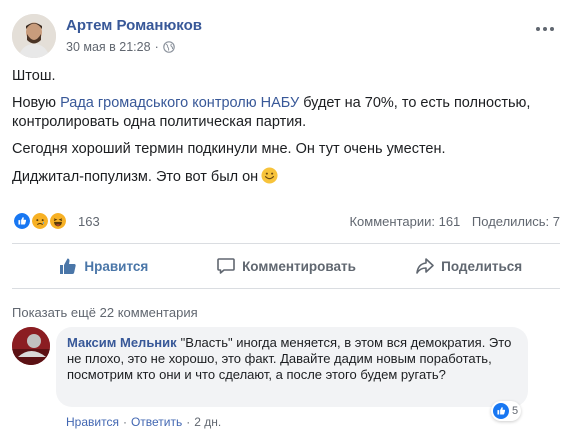 Image resolution: width=571 pixels, height=437 pixels. Describe the element at coordinates (116, 266) in the screenshot. I see `like-label: Нравится` at that location.